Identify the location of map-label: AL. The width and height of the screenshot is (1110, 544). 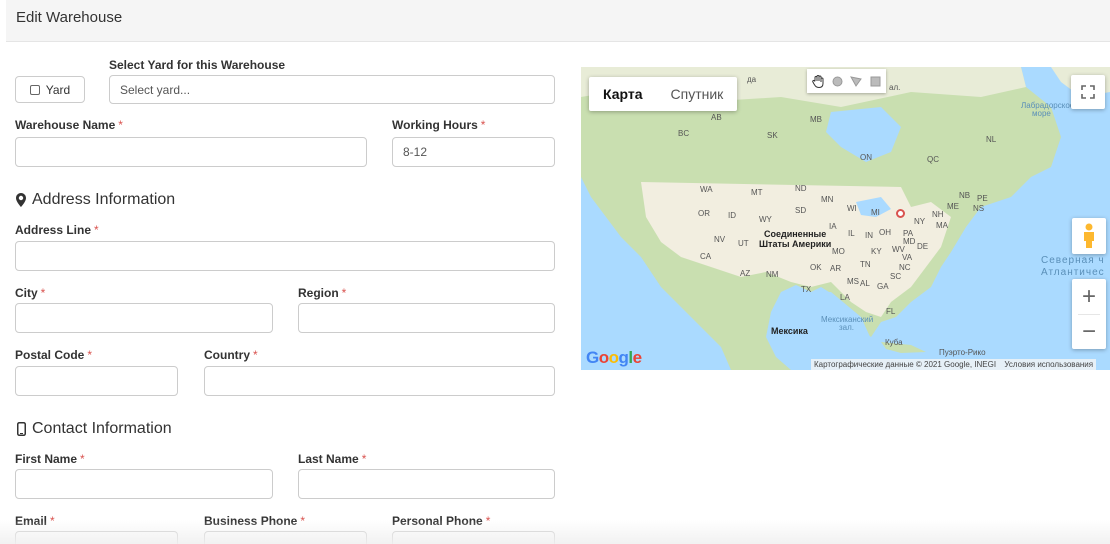
(865, 283).